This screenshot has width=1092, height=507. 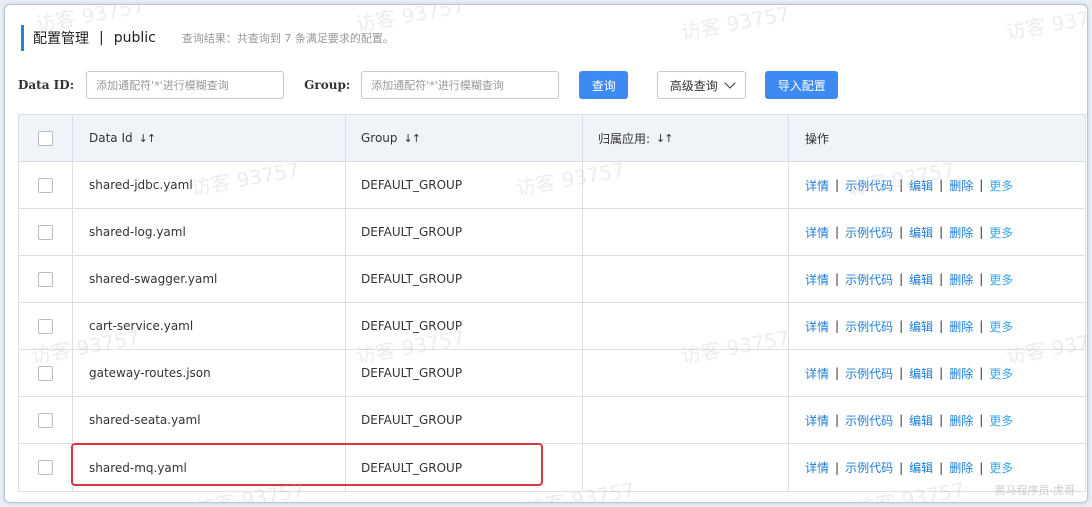 What do you see at coordinates (327, 85) in the screenshot?
I see `group-label: Group:` at bounding box center [327, 85].